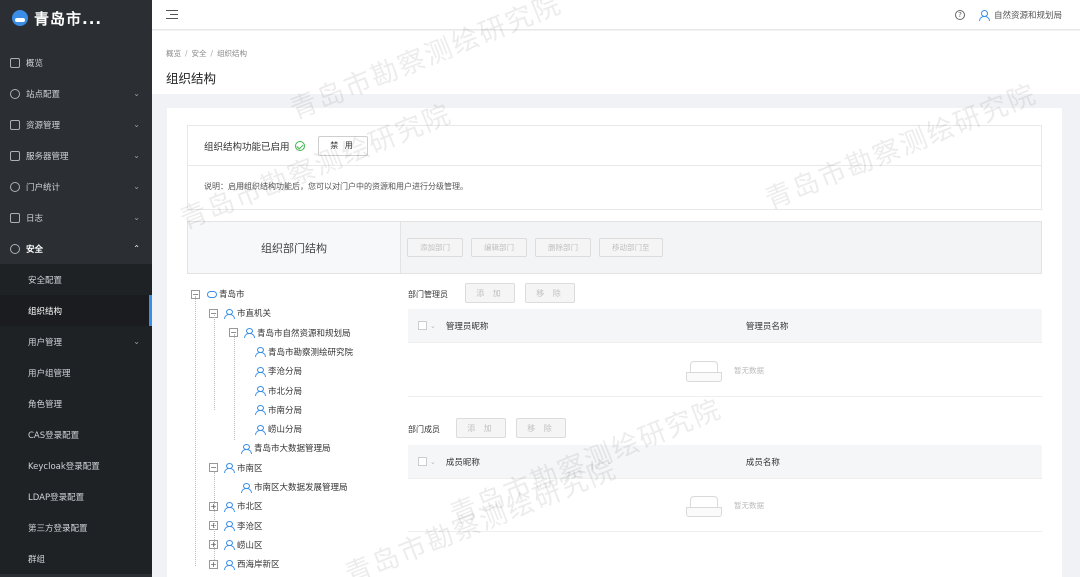 The image size is (1080, 577). What do you see at coordinates (76, 310) in the screenshot?
I see `sidebar-subitem: 组织结构` at bounding box center [76, 310].